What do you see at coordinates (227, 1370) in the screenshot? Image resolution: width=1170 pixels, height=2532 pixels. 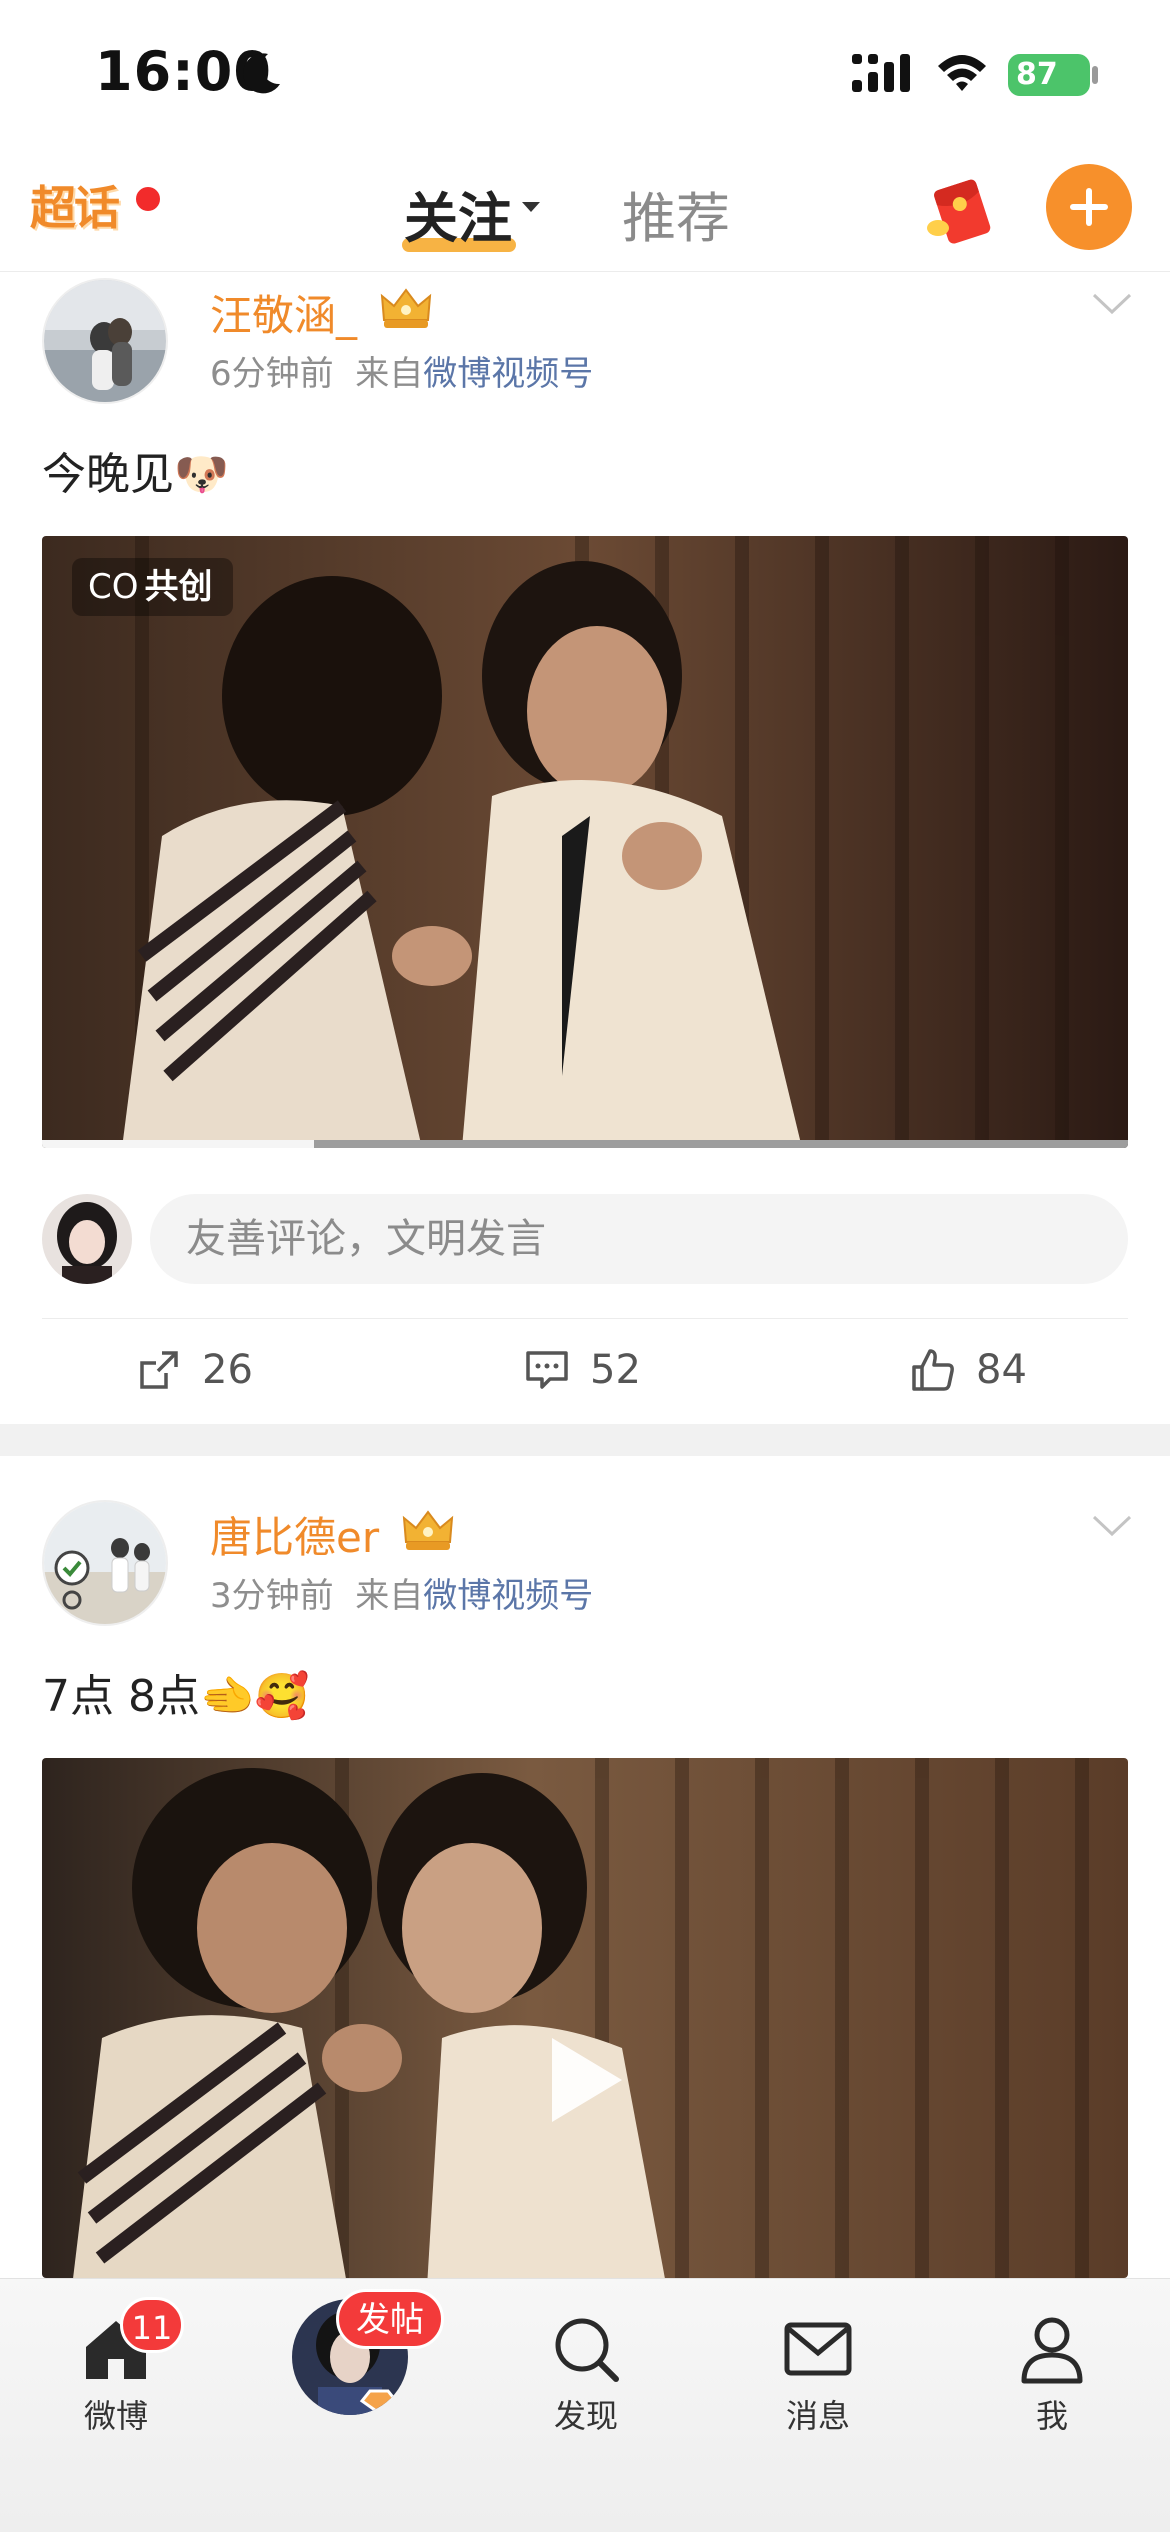 I see `repost-count: 26` at bounding box center [227, 1370].